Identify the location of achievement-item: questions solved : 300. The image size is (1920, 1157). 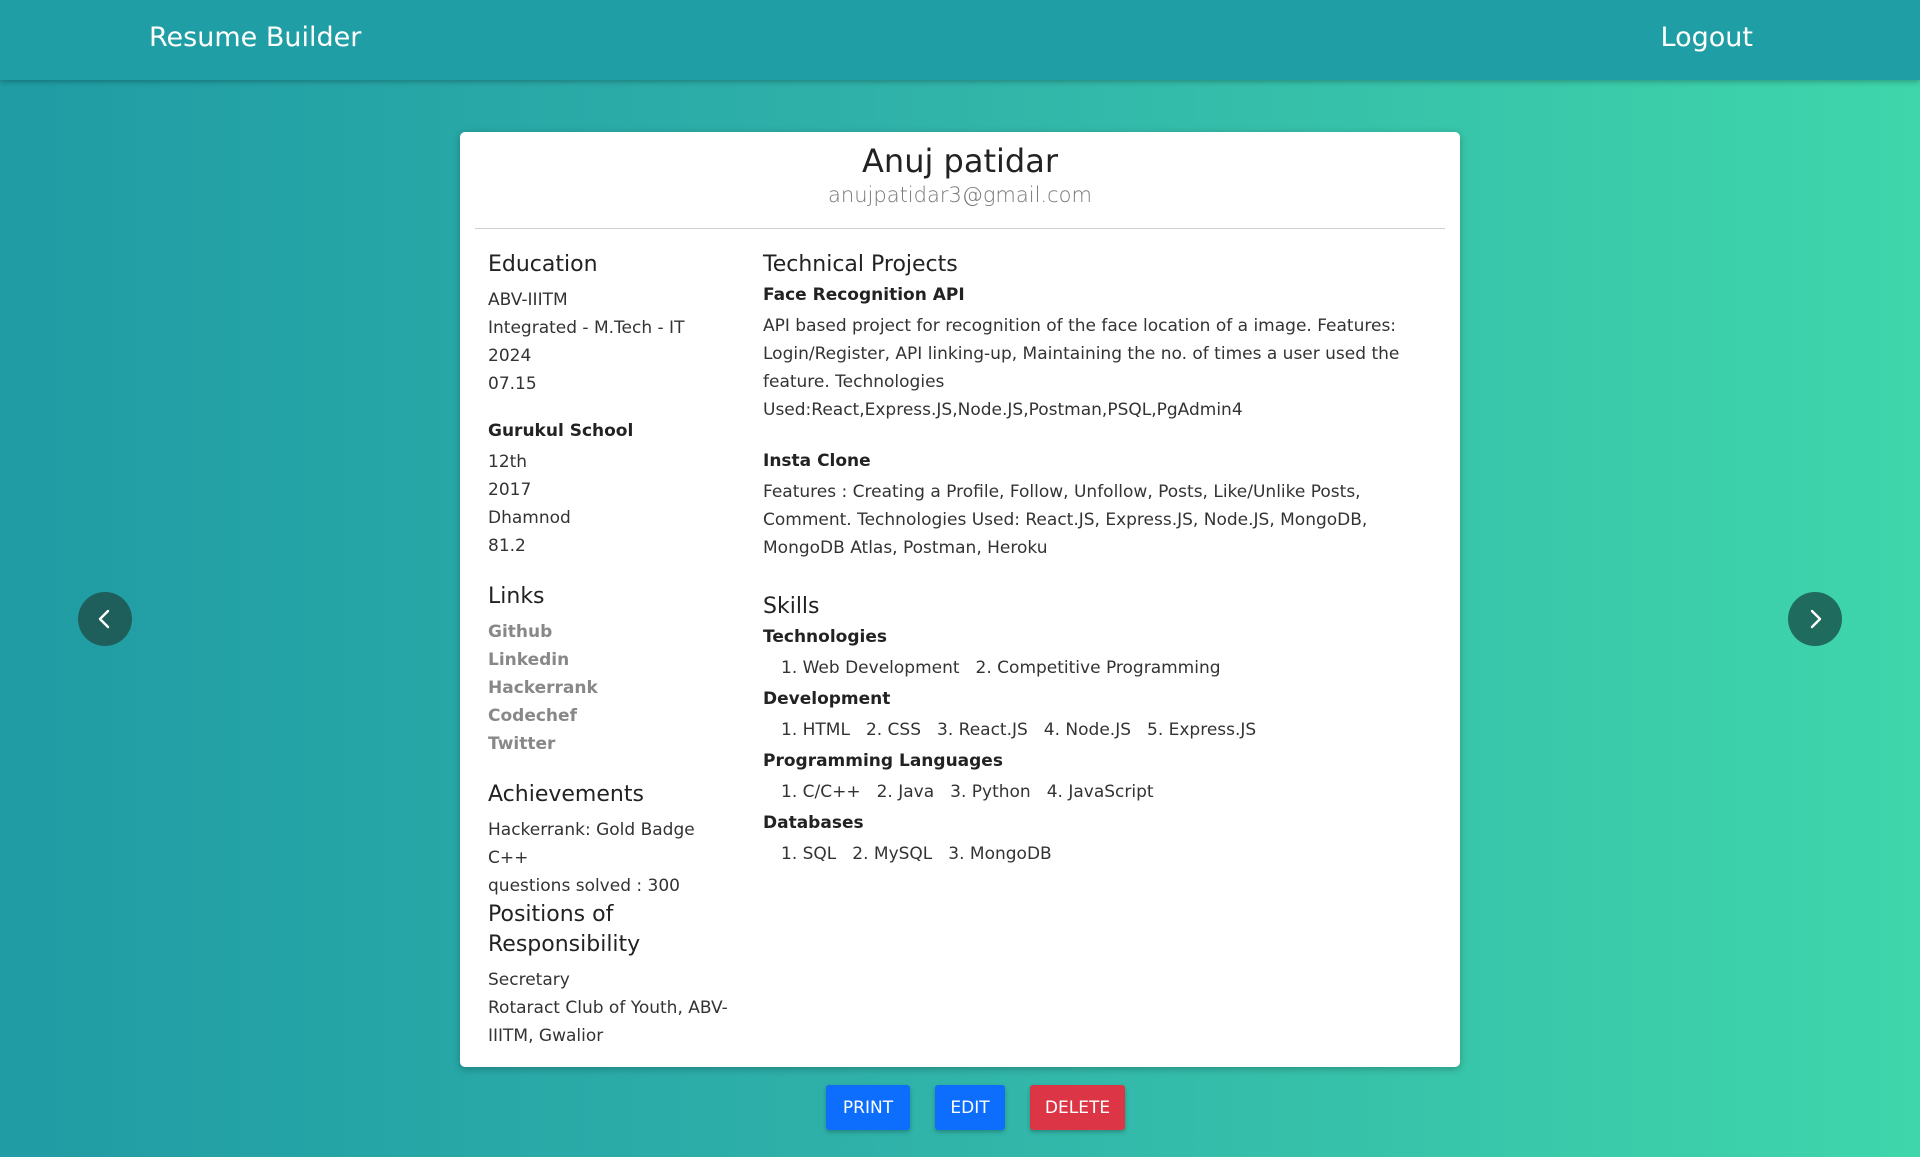
(584, 886).